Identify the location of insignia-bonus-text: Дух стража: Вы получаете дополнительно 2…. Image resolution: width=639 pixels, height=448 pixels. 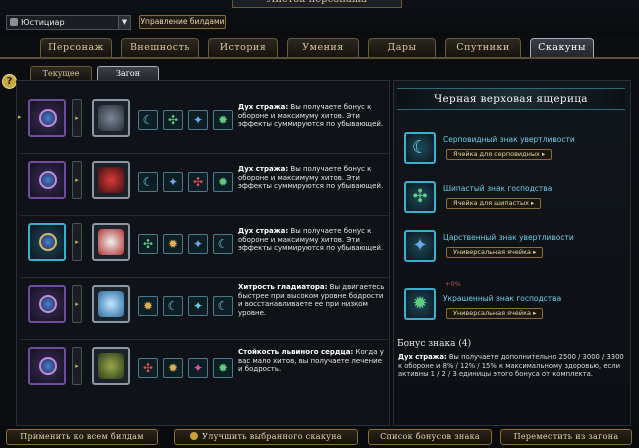
(511, 365).